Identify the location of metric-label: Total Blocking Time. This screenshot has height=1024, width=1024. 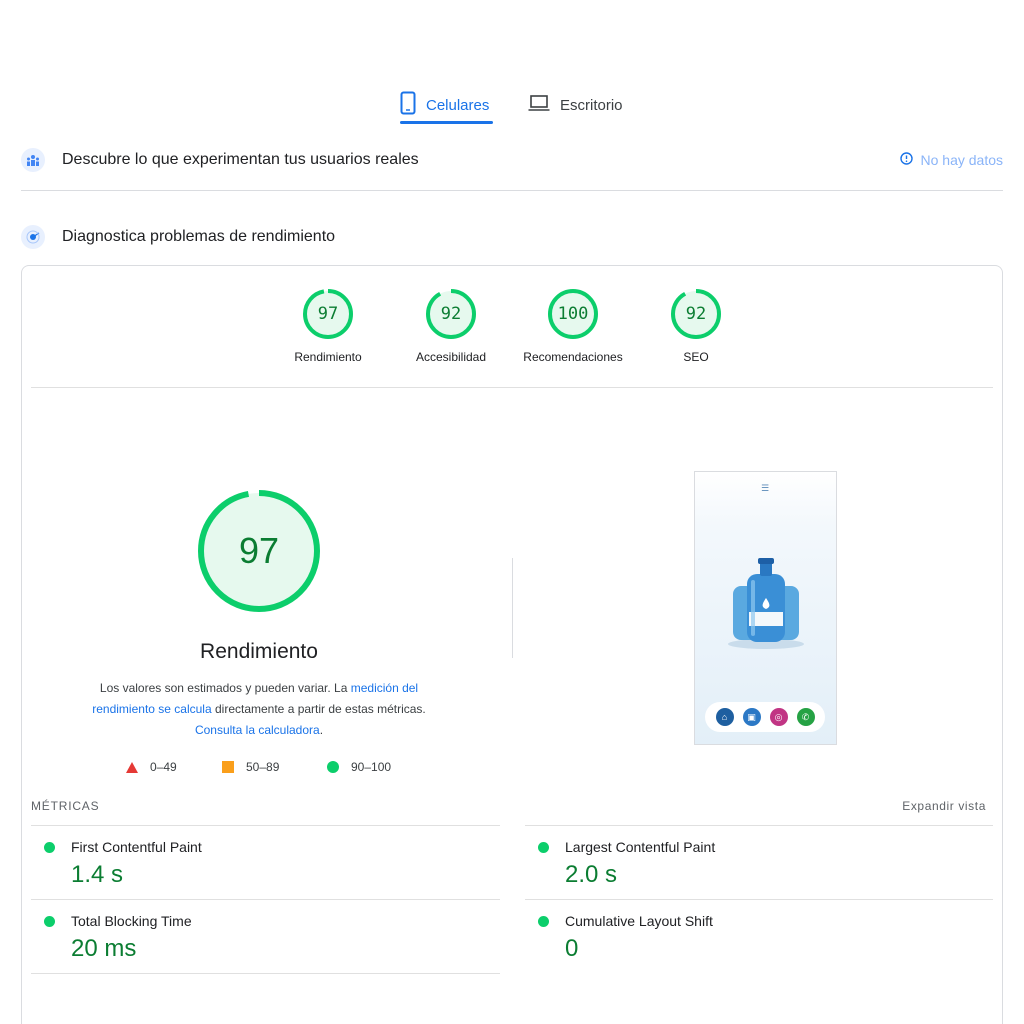
(131, 921).